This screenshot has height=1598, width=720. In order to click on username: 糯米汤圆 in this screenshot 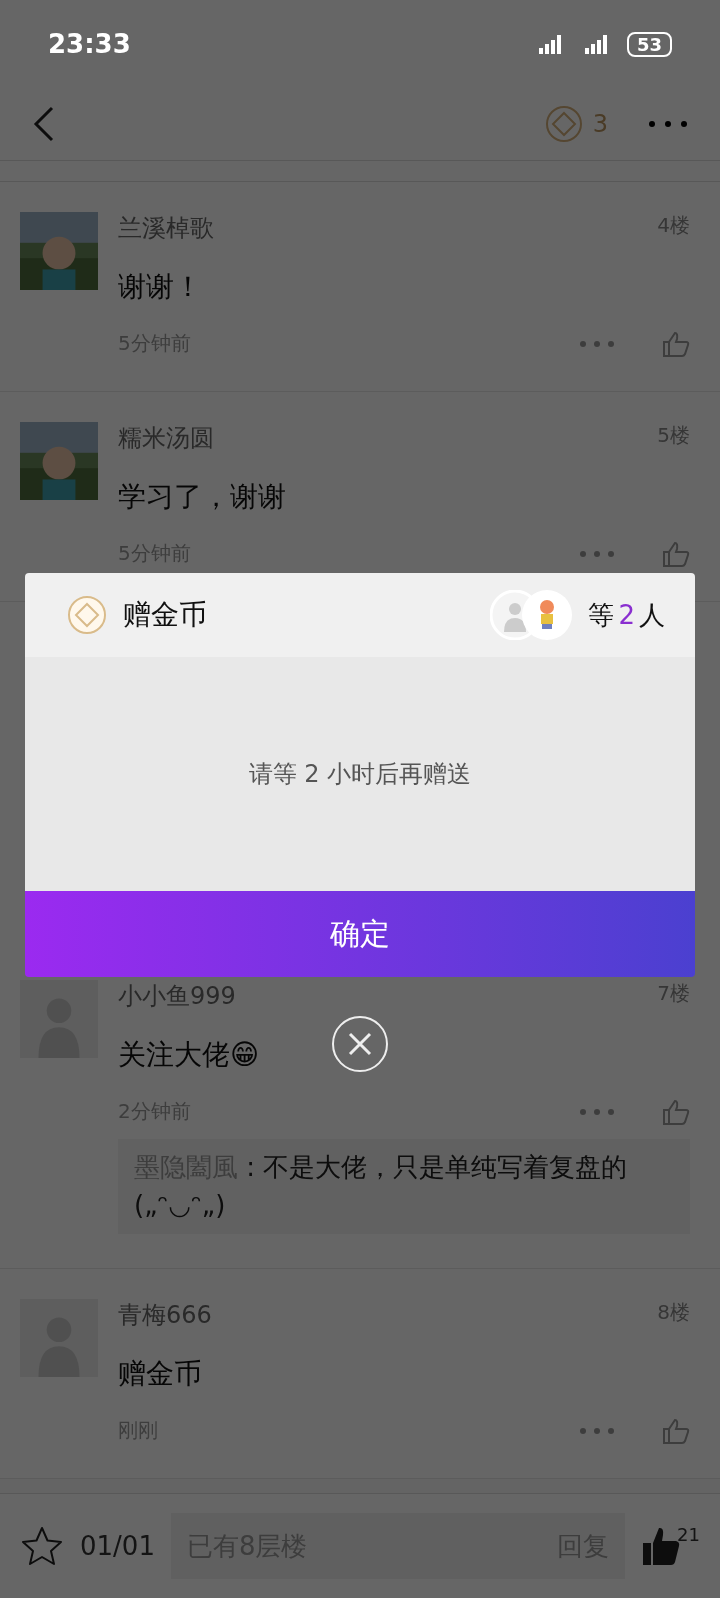, I will do `click(166, 438)`.